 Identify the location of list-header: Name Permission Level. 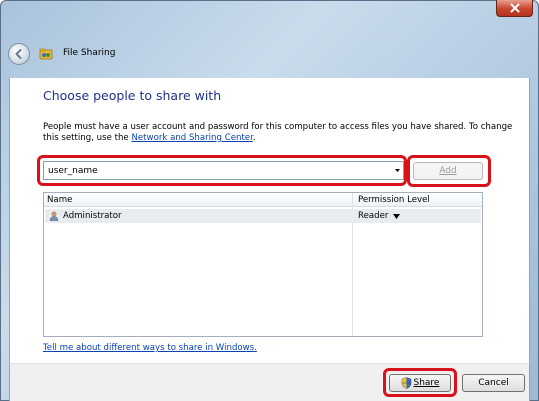
(263, 200).